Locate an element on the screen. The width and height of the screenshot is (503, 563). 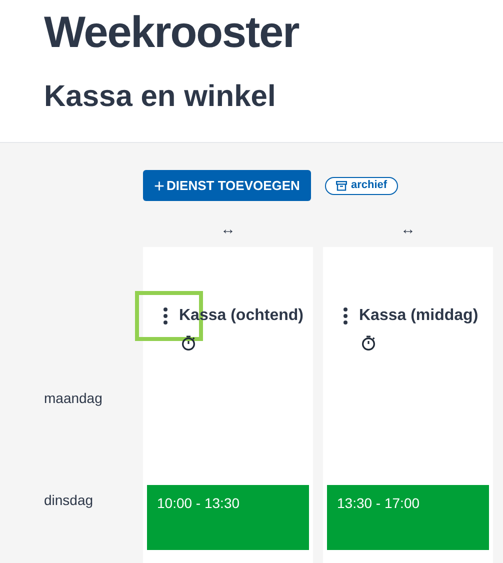
day-label: dinsdag is located at coordinates (69, 500).